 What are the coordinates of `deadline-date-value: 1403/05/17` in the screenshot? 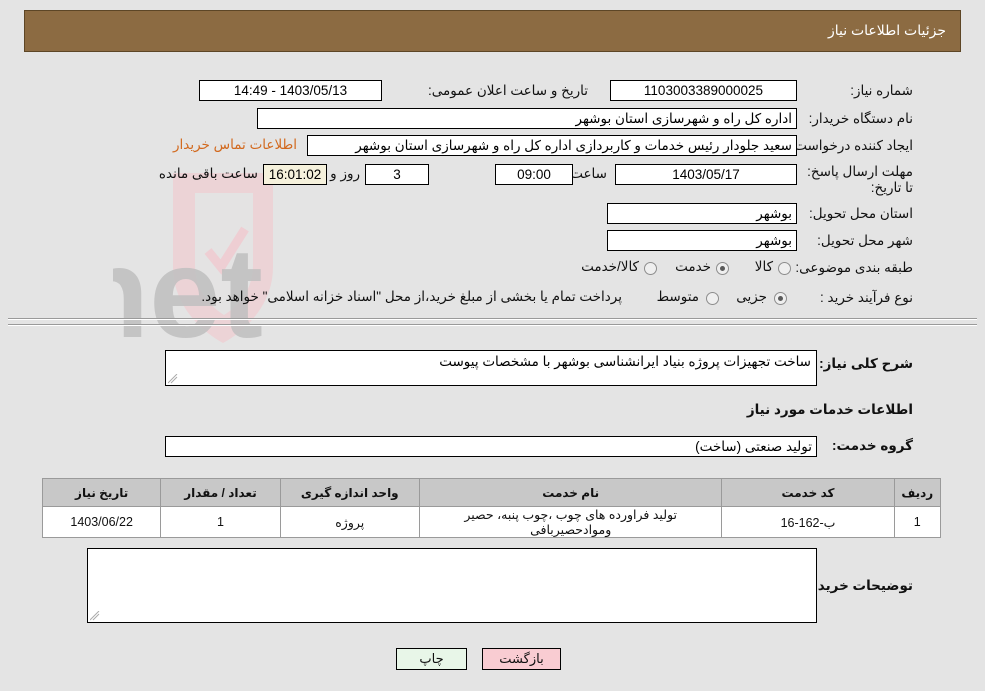 It's located at (706, 174).